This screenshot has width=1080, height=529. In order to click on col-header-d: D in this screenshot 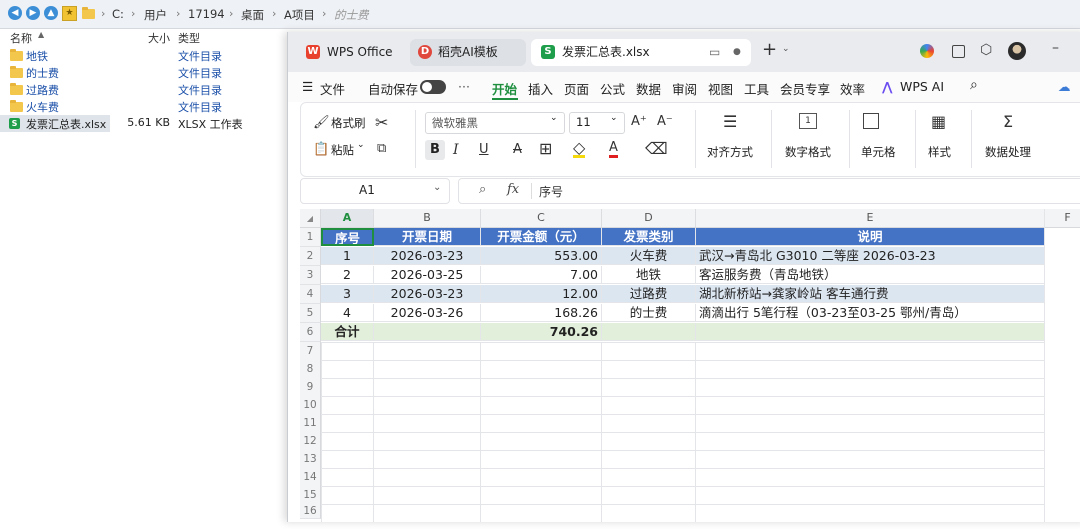, I will do `click(649, 218)`.